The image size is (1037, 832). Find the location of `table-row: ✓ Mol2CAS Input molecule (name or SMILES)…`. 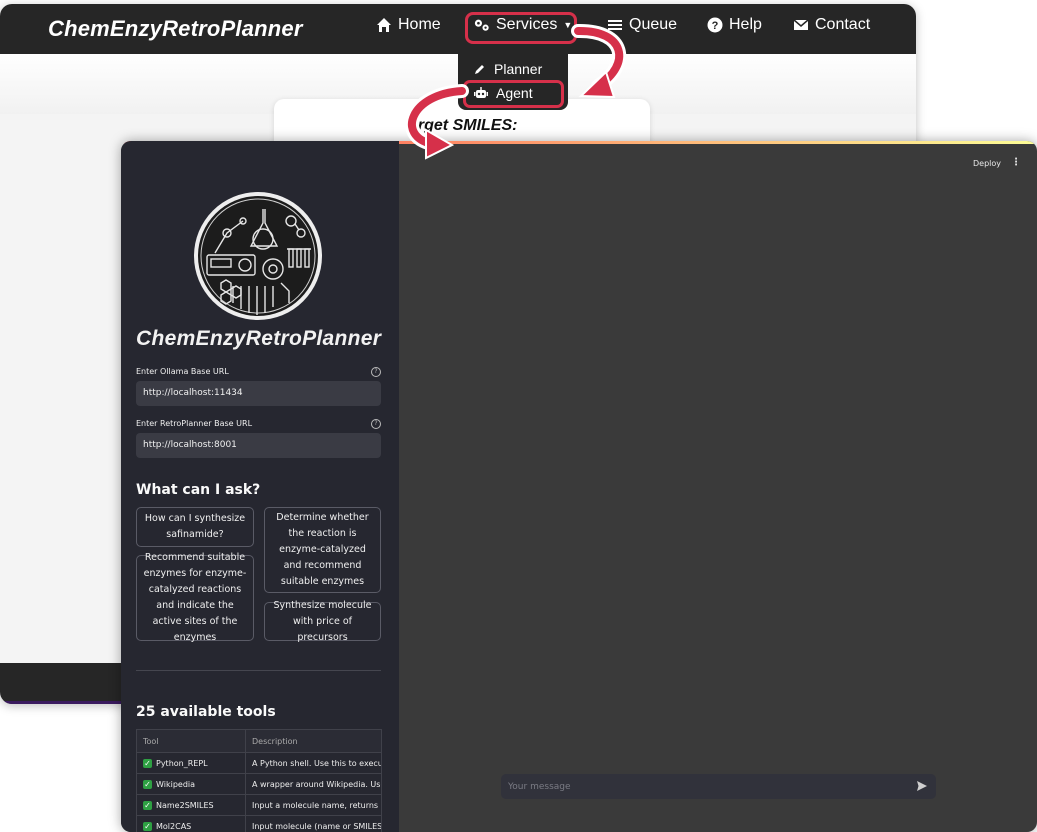

table-row: ✓ Mol2CAS Input molecule (name or SMILES)… is located at coordinates (259, 823).